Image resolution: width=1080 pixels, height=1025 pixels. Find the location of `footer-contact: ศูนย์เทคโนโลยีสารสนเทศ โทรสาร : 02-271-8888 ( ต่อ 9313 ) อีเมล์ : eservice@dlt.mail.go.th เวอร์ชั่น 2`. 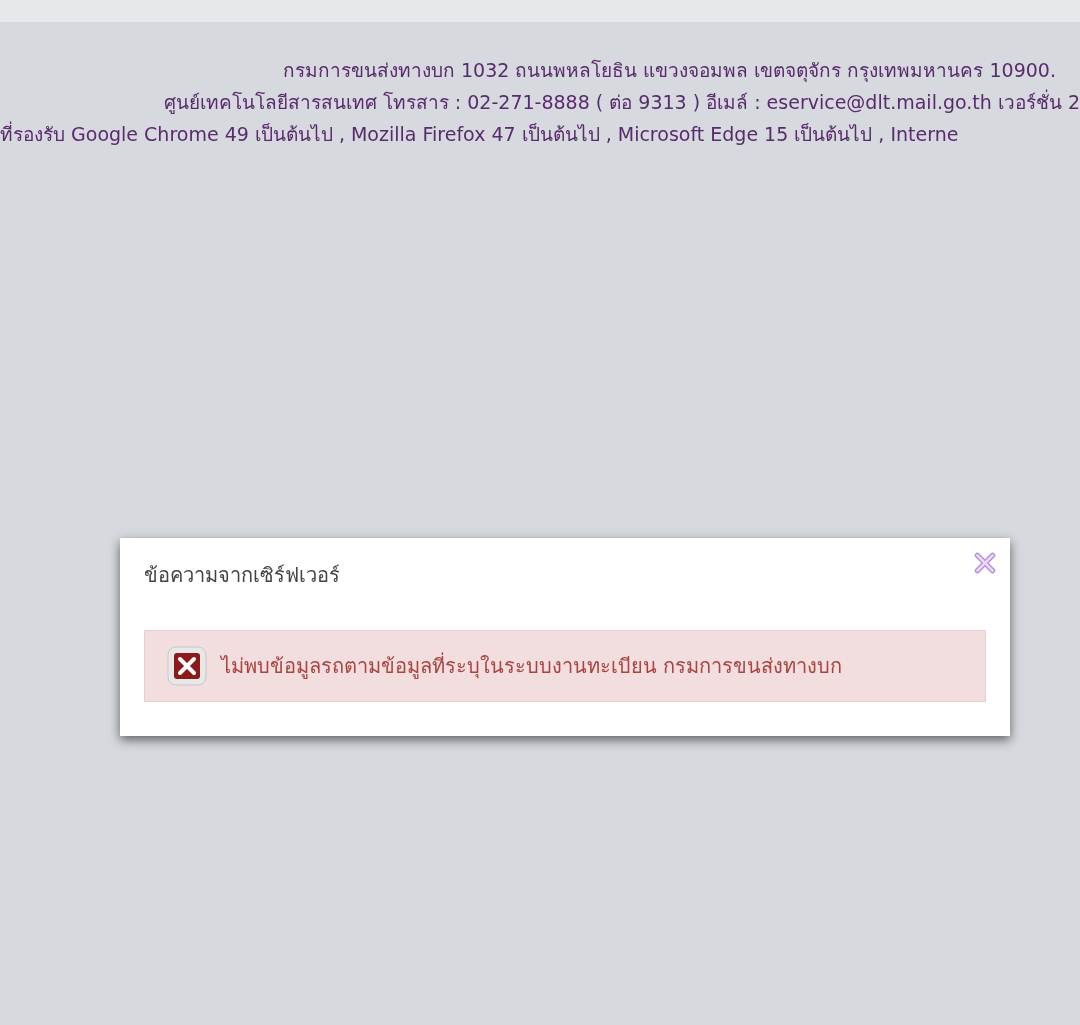

footer-contact: ศูนย์เทคโนโลยีสารสนเทศ โทรสาร : 02-271-8888 ( ต่อ 9313 ) อีเมล์ : eservice@dlt.mail.go.th เวอร์ชั่น 2 is located at coordinates (621, 102).